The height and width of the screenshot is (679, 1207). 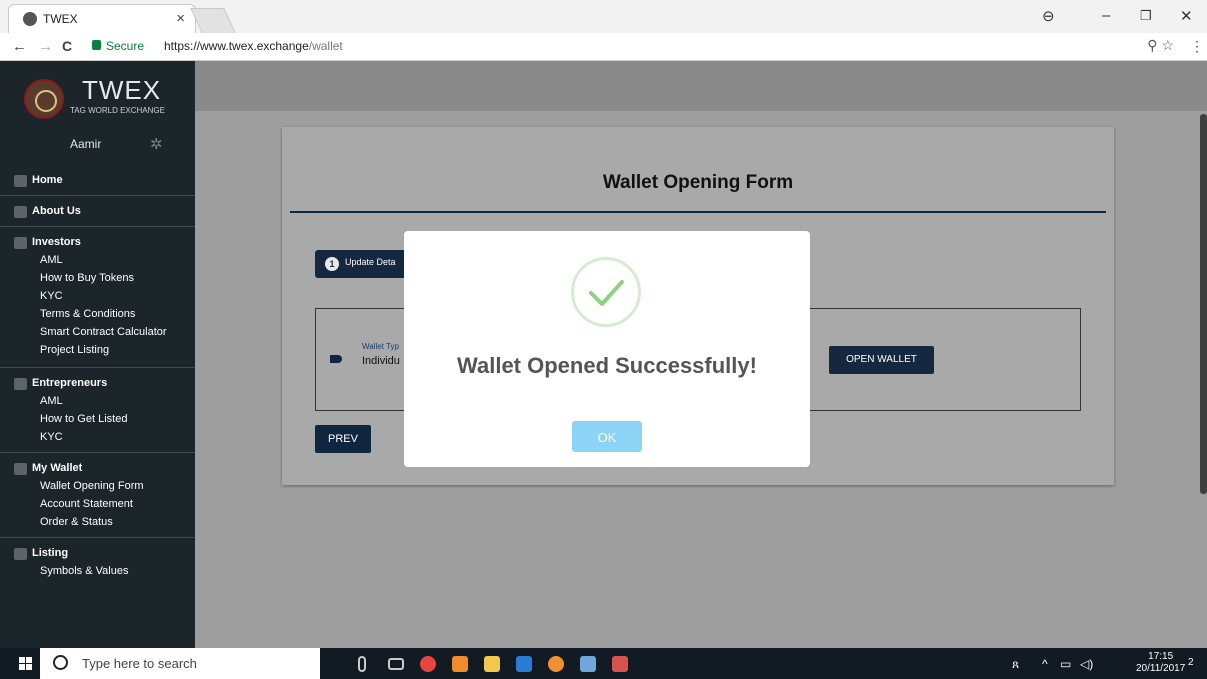 What do you see at coordinates (67, 46) in the screenshot?
I see `reload-icon: C` at bounding box center [67, 46].